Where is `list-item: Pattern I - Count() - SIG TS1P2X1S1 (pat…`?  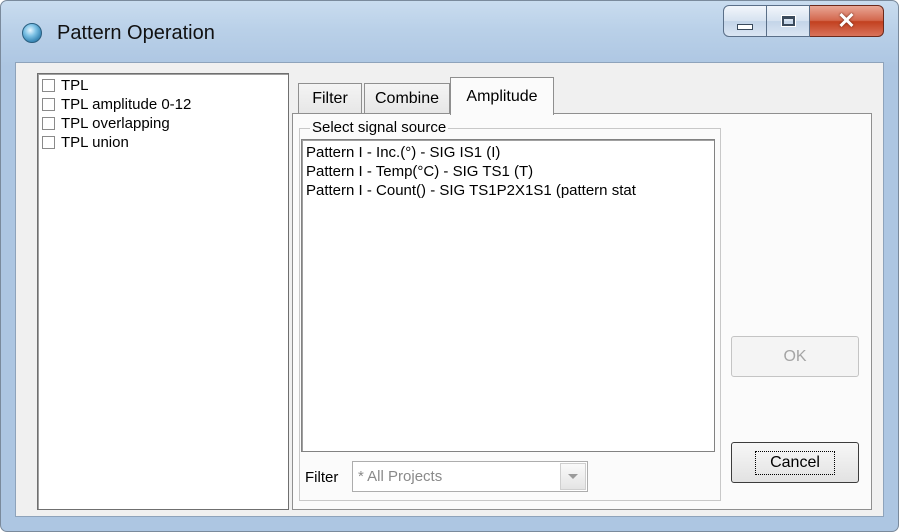 list-item: Pattern I - Count() - SIG TS1P2X1S1 (pat… is located at coordinates (471, 190).